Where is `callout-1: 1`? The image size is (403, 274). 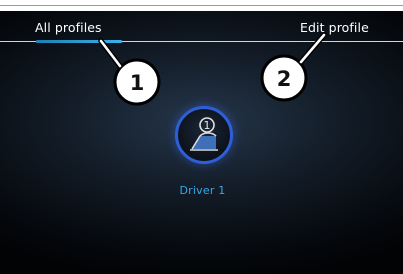 callout-1: 1 is located at coordinates (129, 72).